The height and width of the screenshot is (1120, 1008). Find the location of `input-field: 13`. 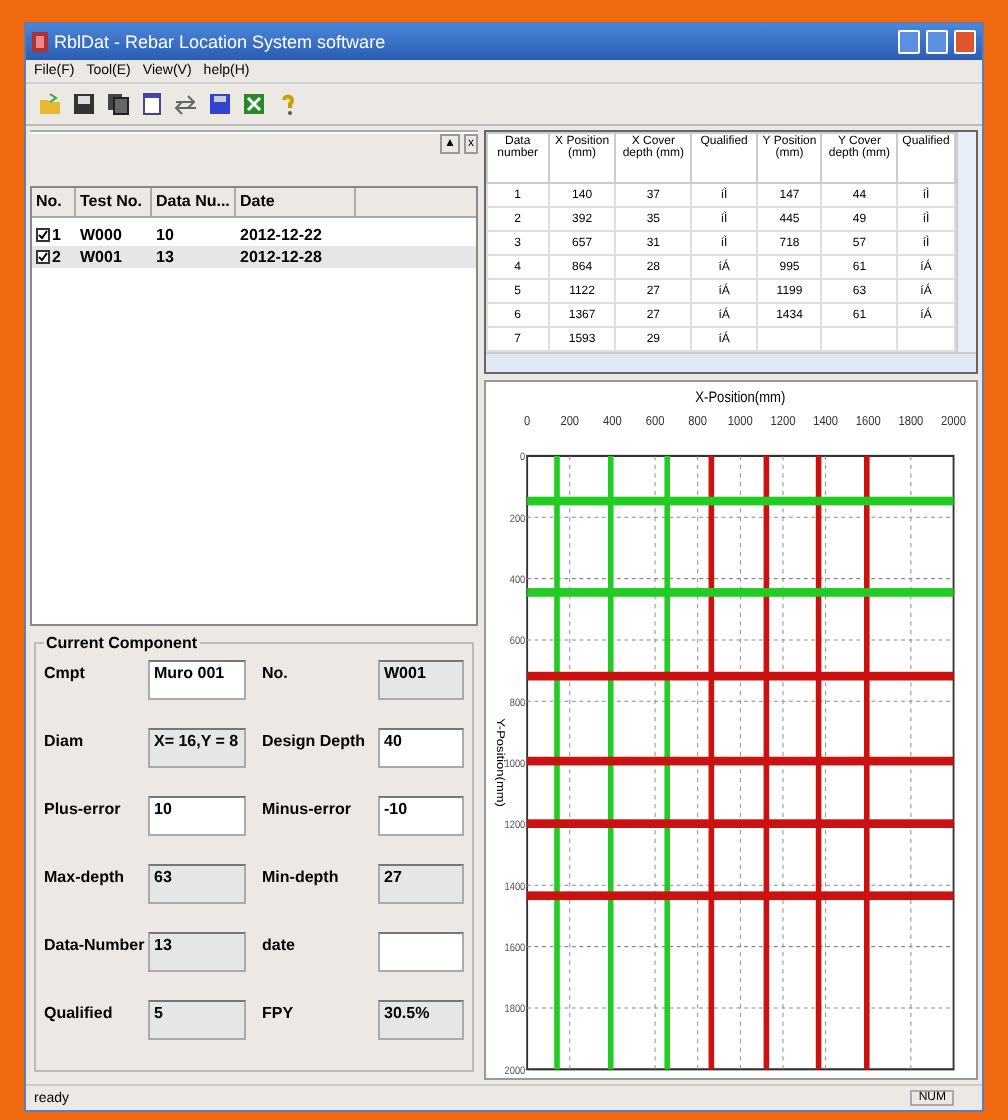

input-field: 13 is located at coordinates (197, 952).